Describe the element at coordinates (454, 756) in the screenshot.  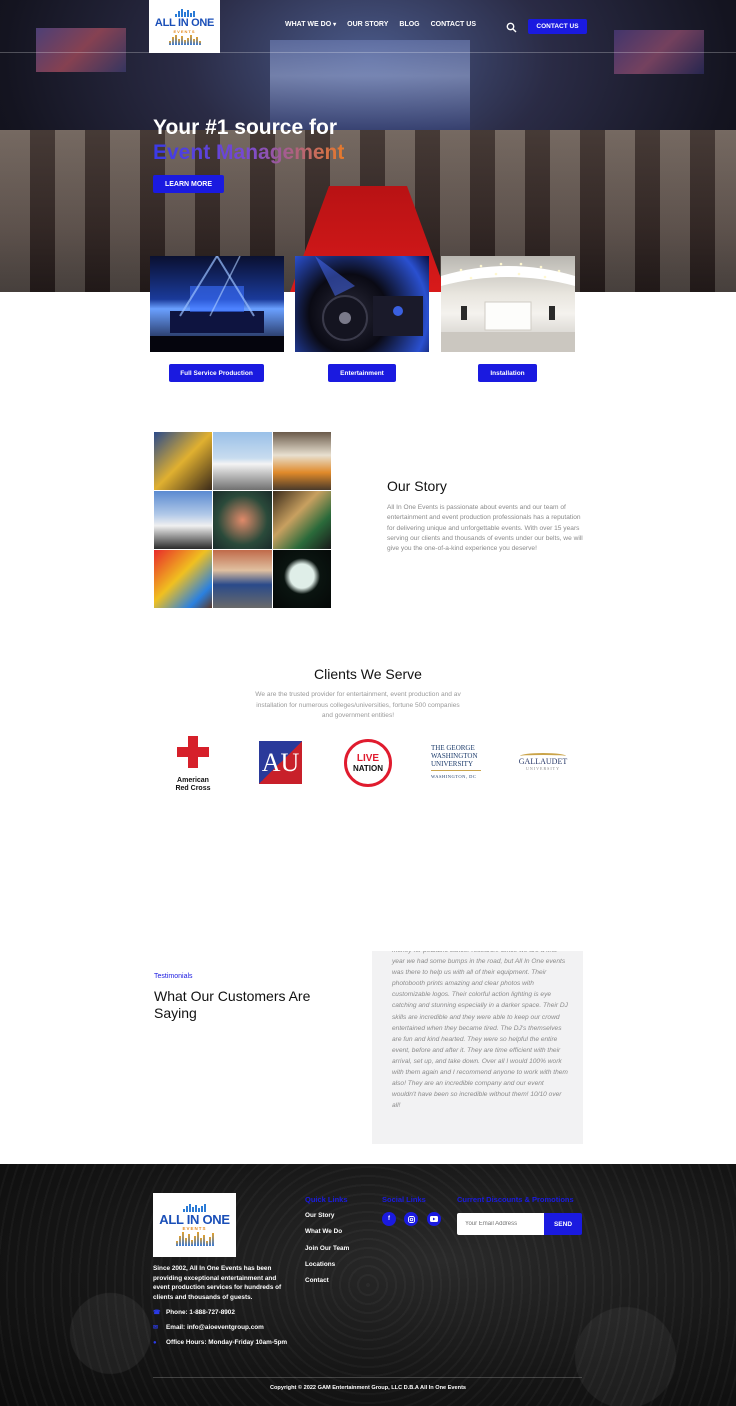
I see `gwu-line2: WASHINGTON` at that location.